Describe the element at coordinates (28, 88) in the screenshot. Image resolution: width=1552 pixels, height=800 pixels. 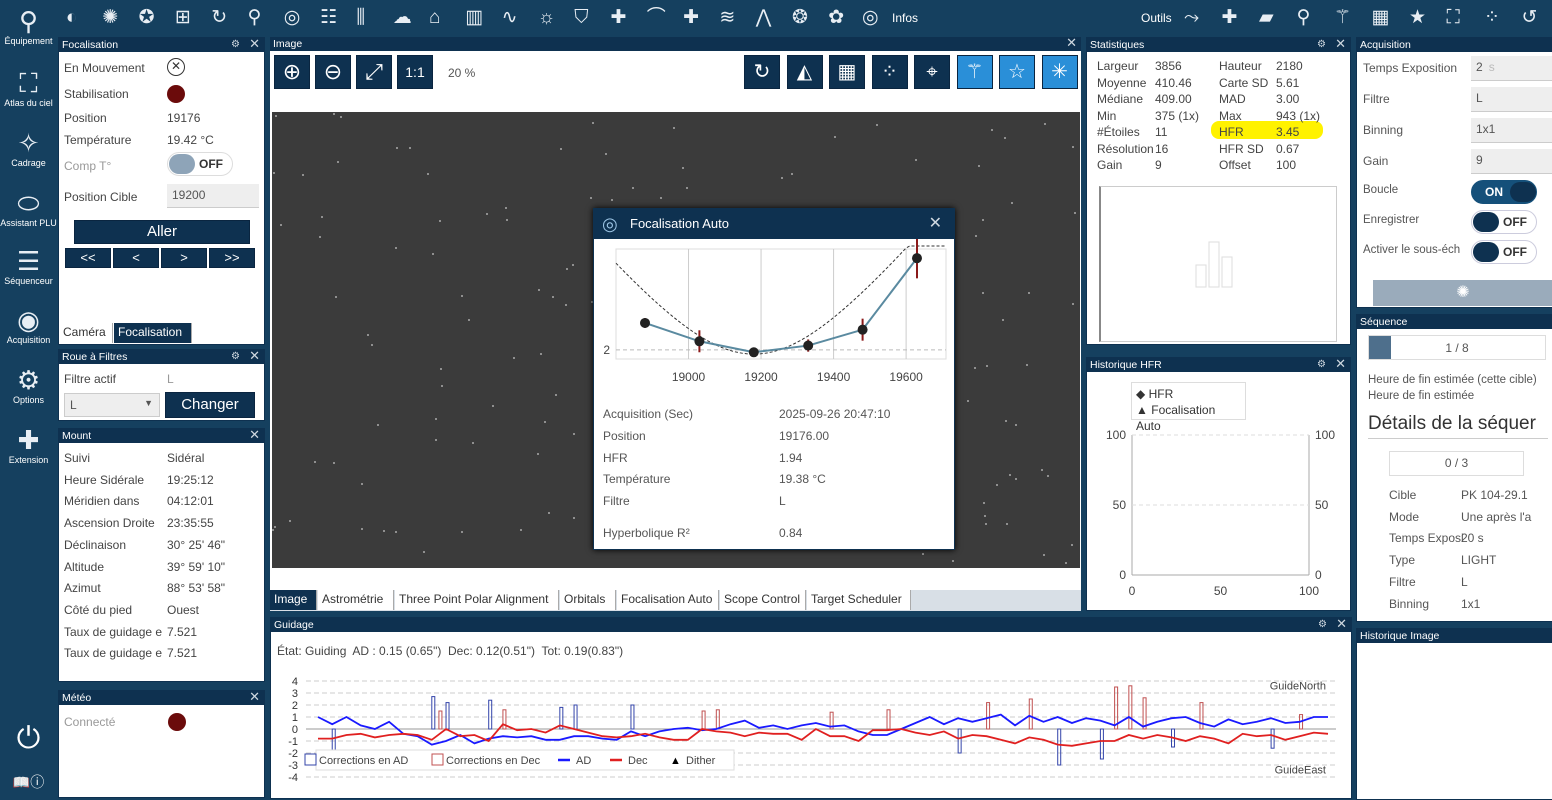
I see `sidebar-item-1: ⛶ Atlas du ciel` at that location.